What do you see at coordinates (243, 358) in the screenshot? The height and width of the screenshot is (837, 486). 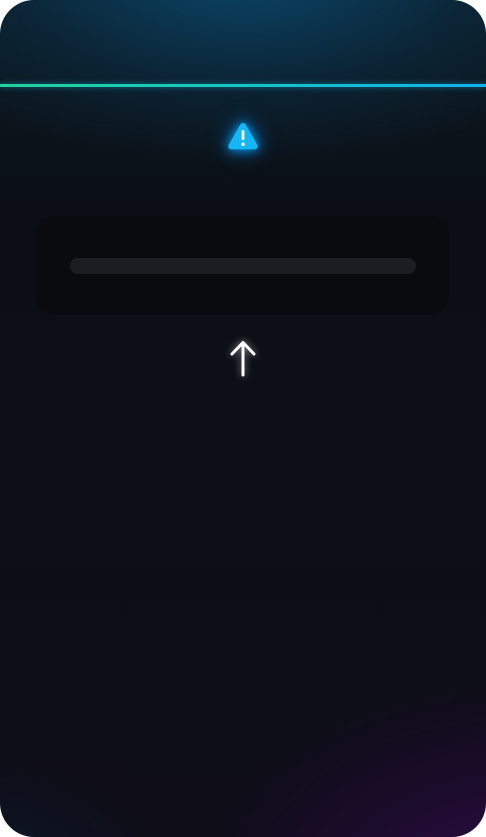 I see `up-arrow-icon` at bounding box center [243, 358].